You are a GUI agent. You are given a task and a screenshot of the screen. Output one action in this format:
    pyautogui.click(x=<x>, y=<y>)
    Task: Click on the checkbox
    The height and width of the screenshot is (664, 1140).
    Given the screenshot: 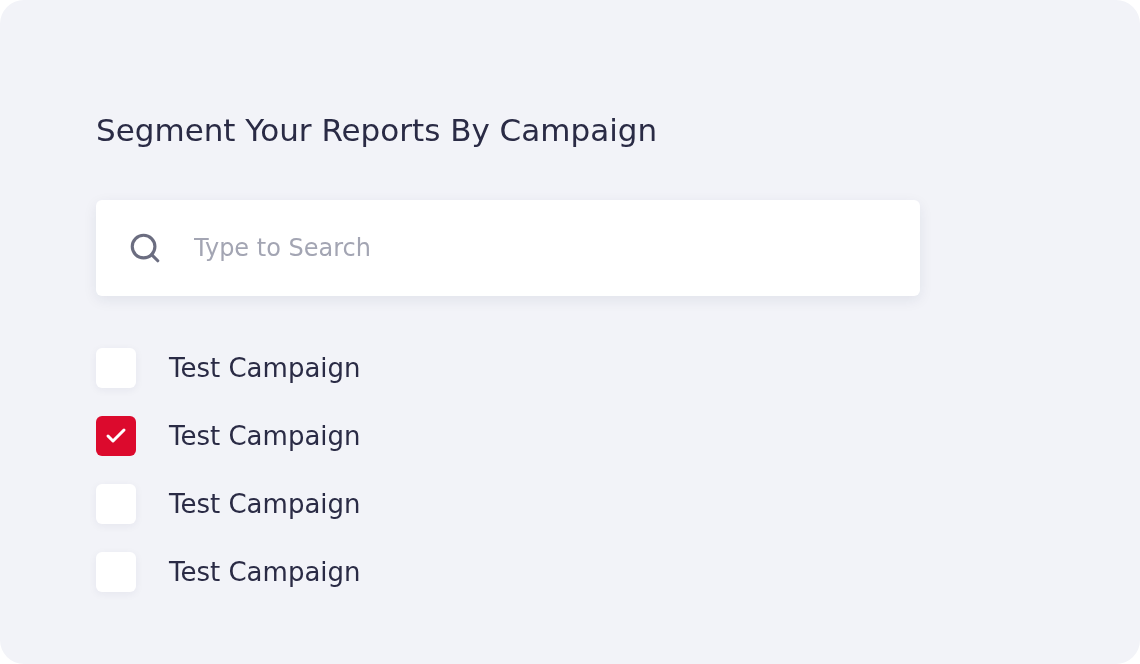 What is the action you would take?
    pyautogui.click(x=116, y=436)
    